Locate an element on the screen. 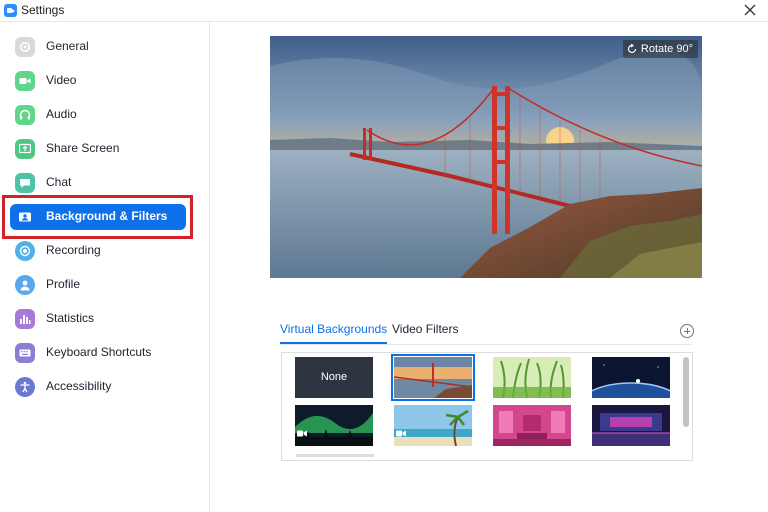  sidebar-item-video: Video is located at coordinates (105, 81).